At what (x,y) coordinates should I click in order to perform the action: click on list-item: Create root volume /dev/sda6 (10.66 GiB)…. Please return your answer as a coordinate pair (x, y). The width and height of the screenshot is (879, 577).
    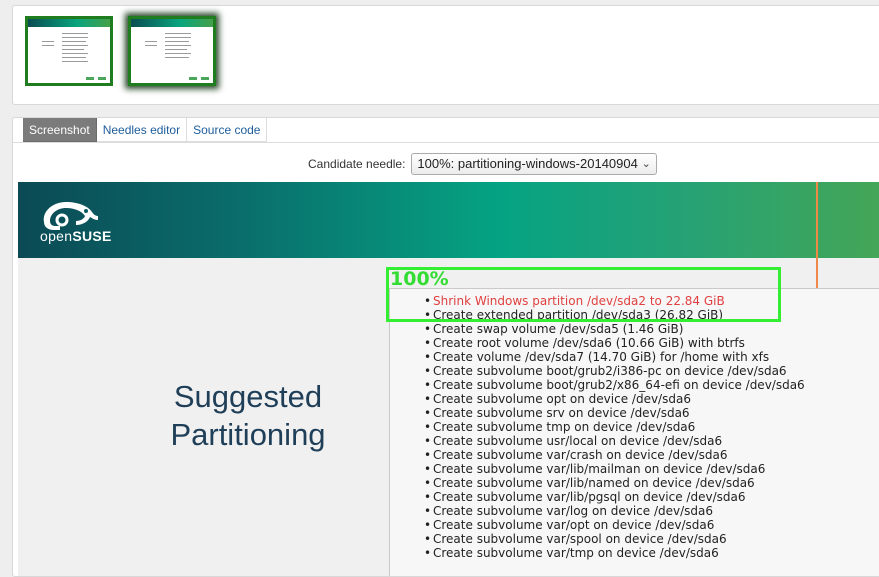
    Looking at the image, I should click on (614, 343).